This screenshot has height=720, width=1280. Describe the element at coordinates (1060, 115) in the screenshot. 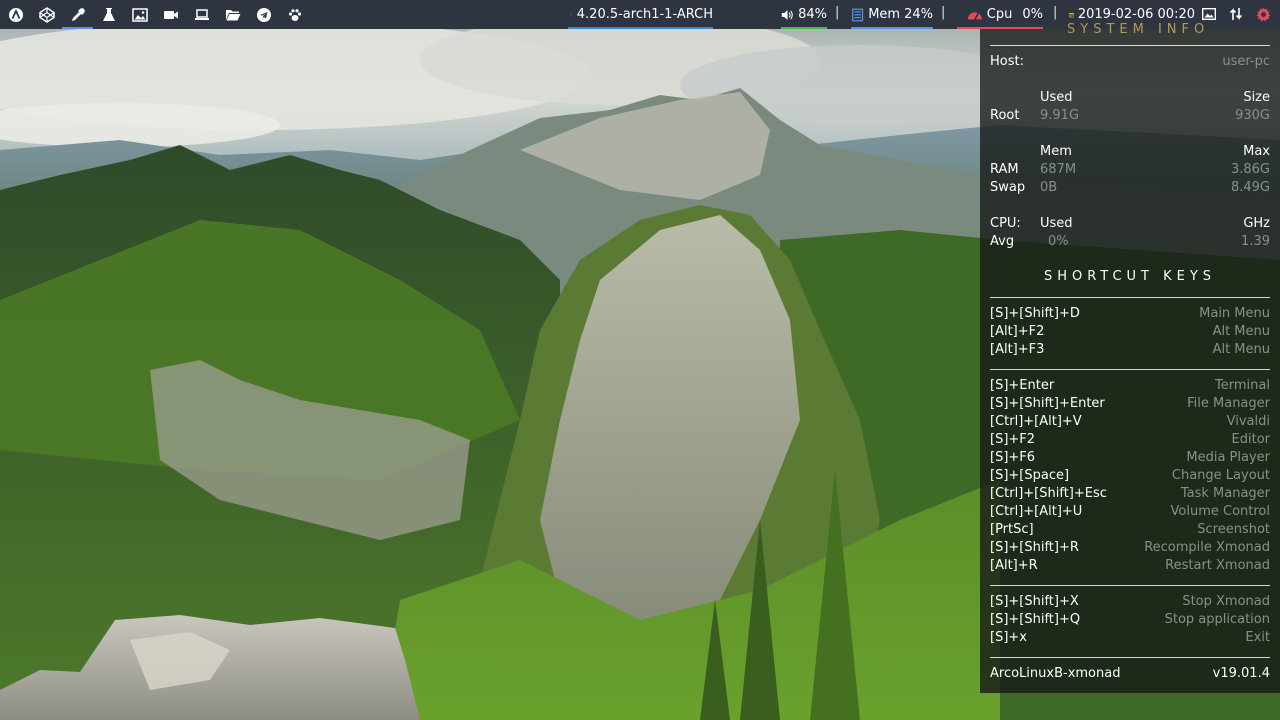

I see `root-used: 9.91G` at that location.